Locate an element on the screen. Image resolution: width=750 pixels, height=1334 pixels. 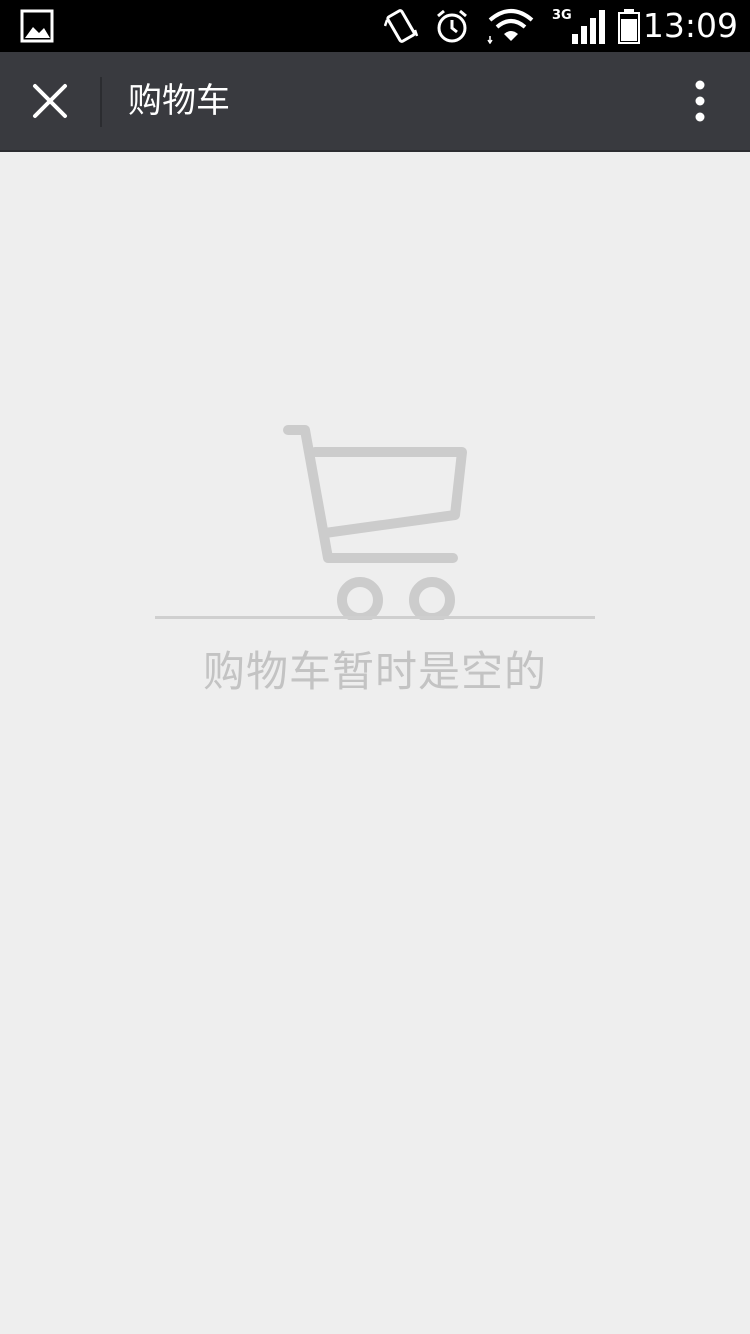
status-bar: 3G 13:09 is located at coordinates (375, 26).